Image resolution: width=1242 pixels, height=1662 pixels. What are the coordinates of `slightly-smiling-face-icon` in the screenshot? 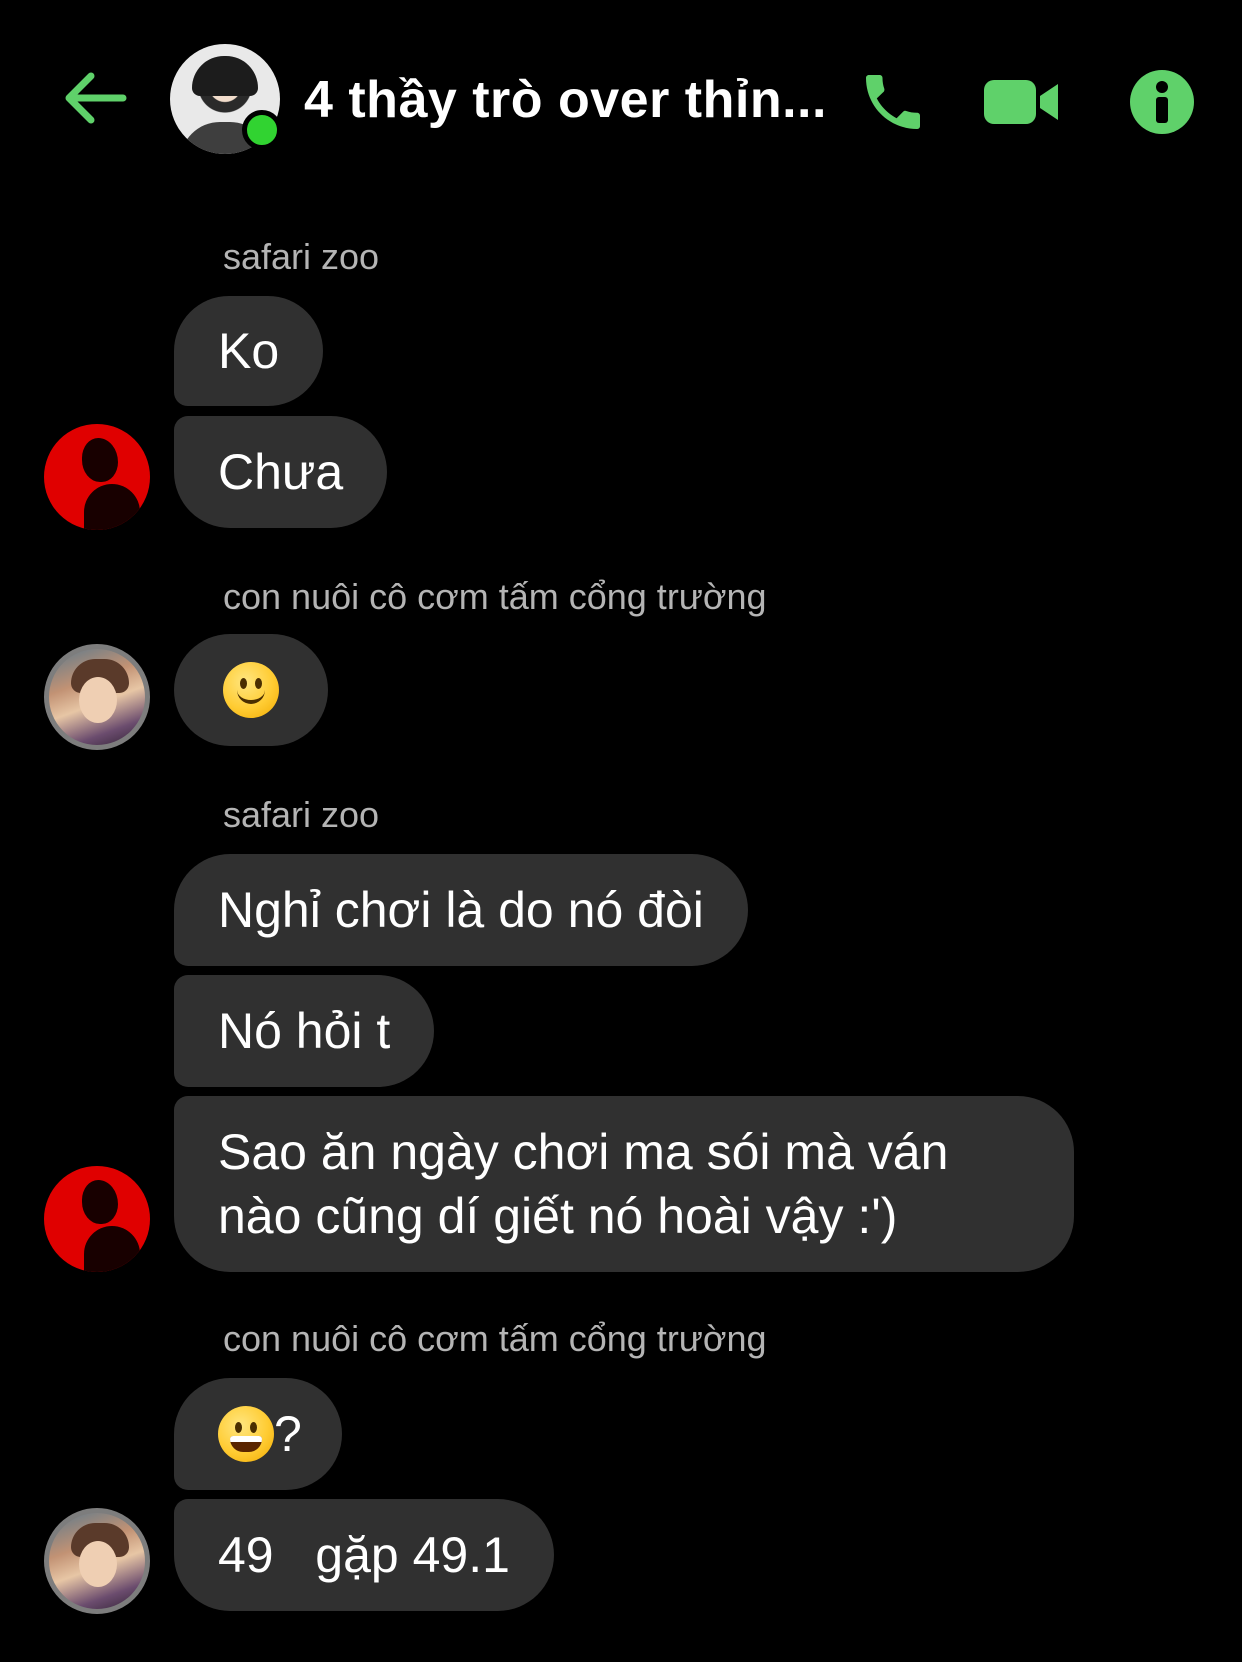 It's located at (251, 690).